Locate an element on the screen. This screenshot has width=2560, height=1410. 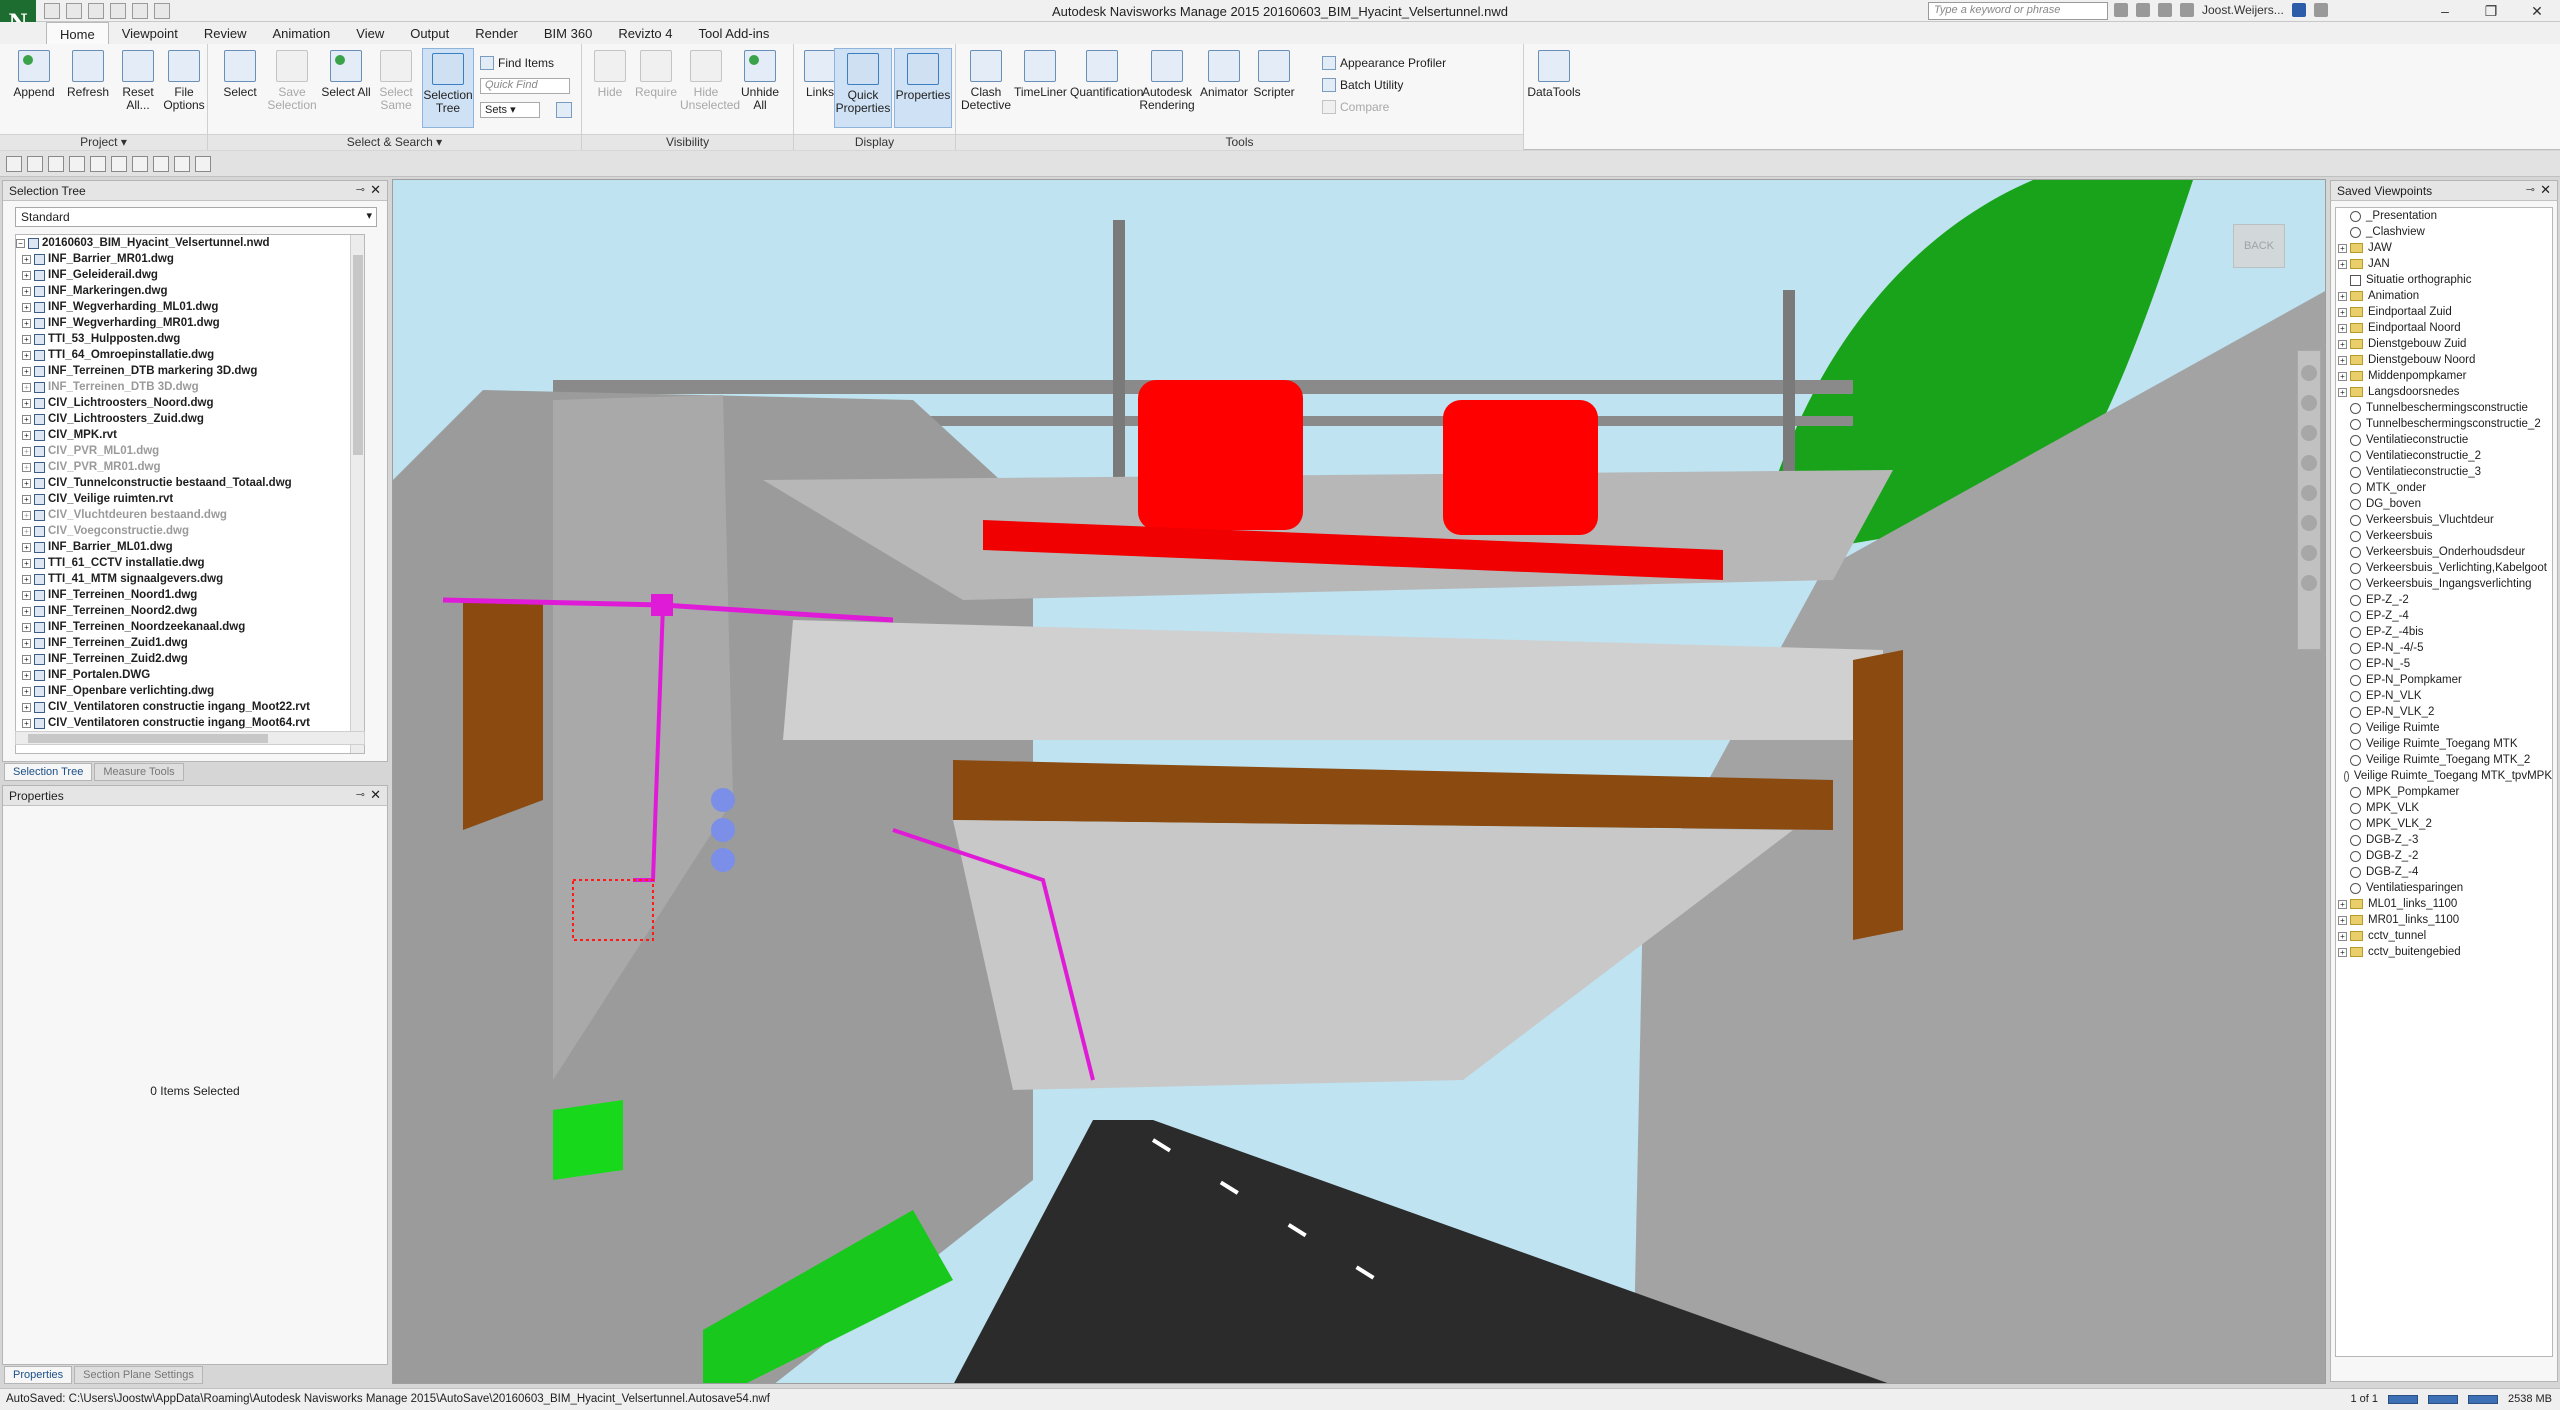
look-icon is located at coordinates (2309, 493).